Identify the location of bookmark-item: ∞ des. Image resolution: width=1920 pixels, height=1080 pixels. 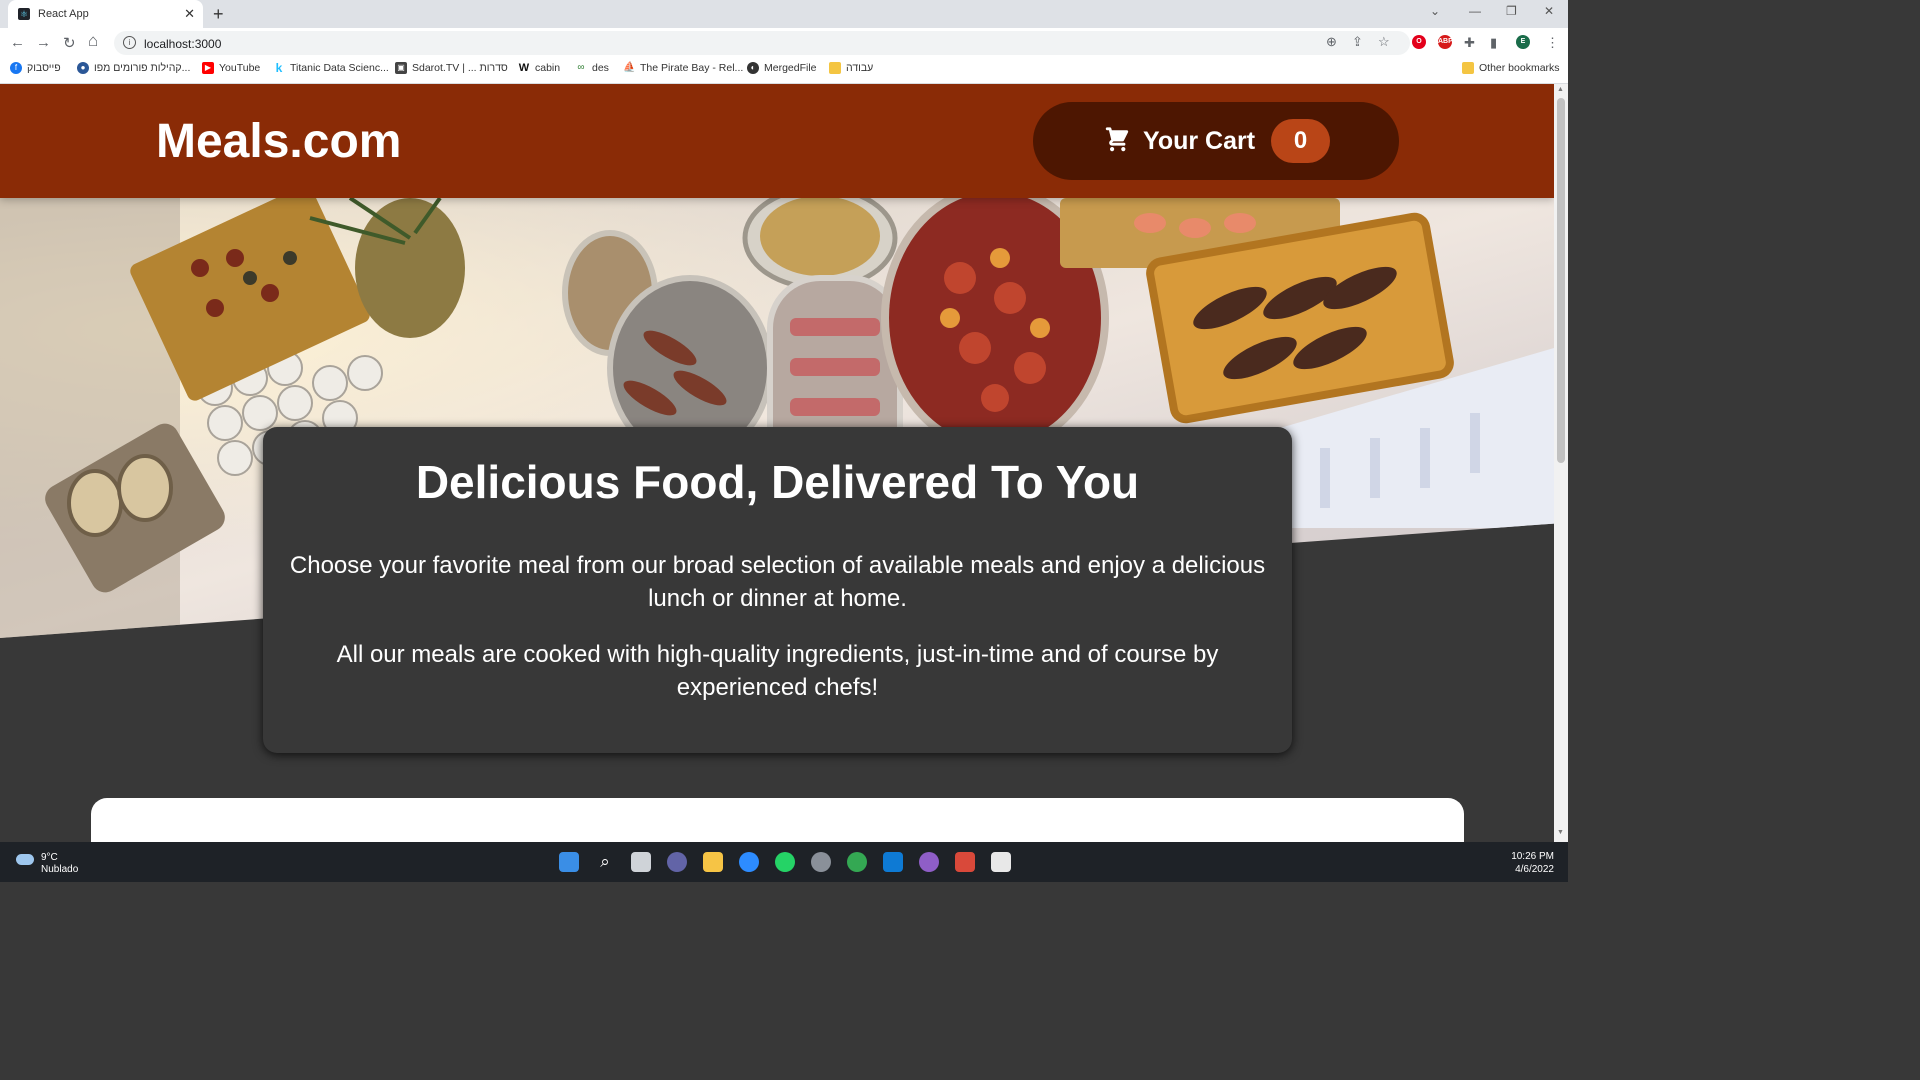
(592, 68).